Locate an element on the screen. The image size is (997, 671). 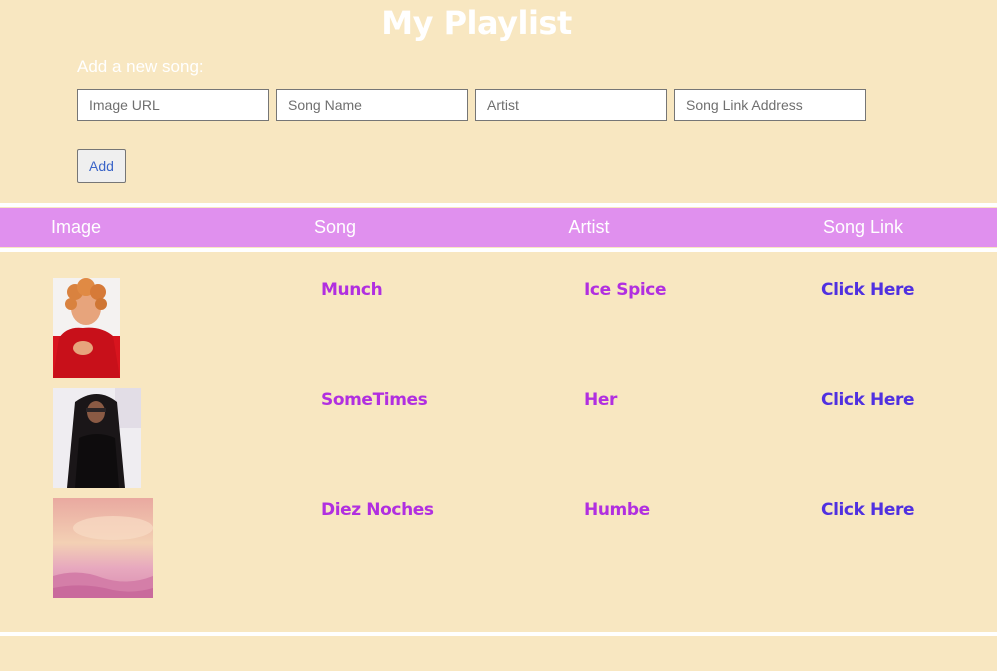
column-header-song: Song is located at coordinates (335, 227).